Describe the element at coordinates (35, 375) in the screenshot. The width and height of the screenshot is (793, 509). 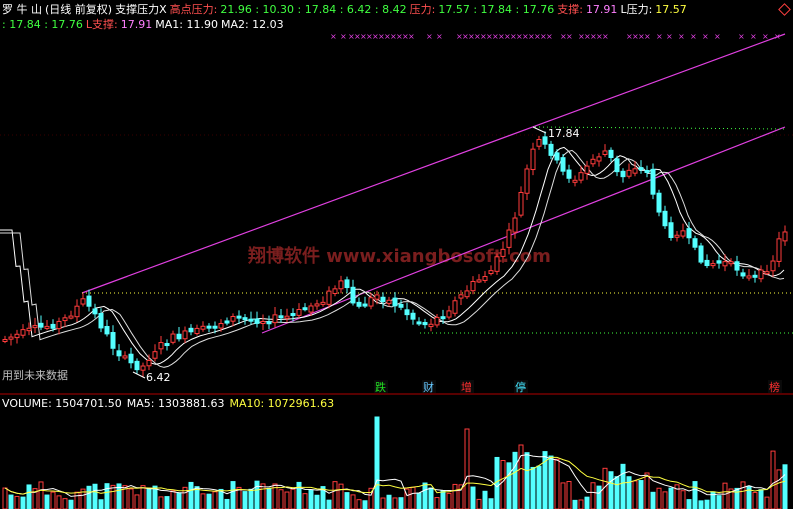
I see `future-data-note: 用到未来数据` at that location.